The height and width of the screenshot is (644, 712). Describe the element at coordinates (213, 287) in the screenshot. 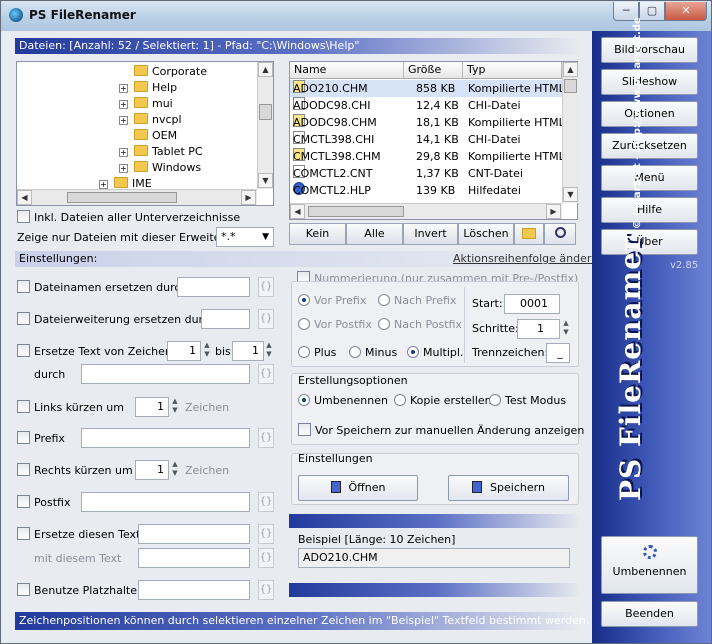

I see `replace-filename-input` at that location.